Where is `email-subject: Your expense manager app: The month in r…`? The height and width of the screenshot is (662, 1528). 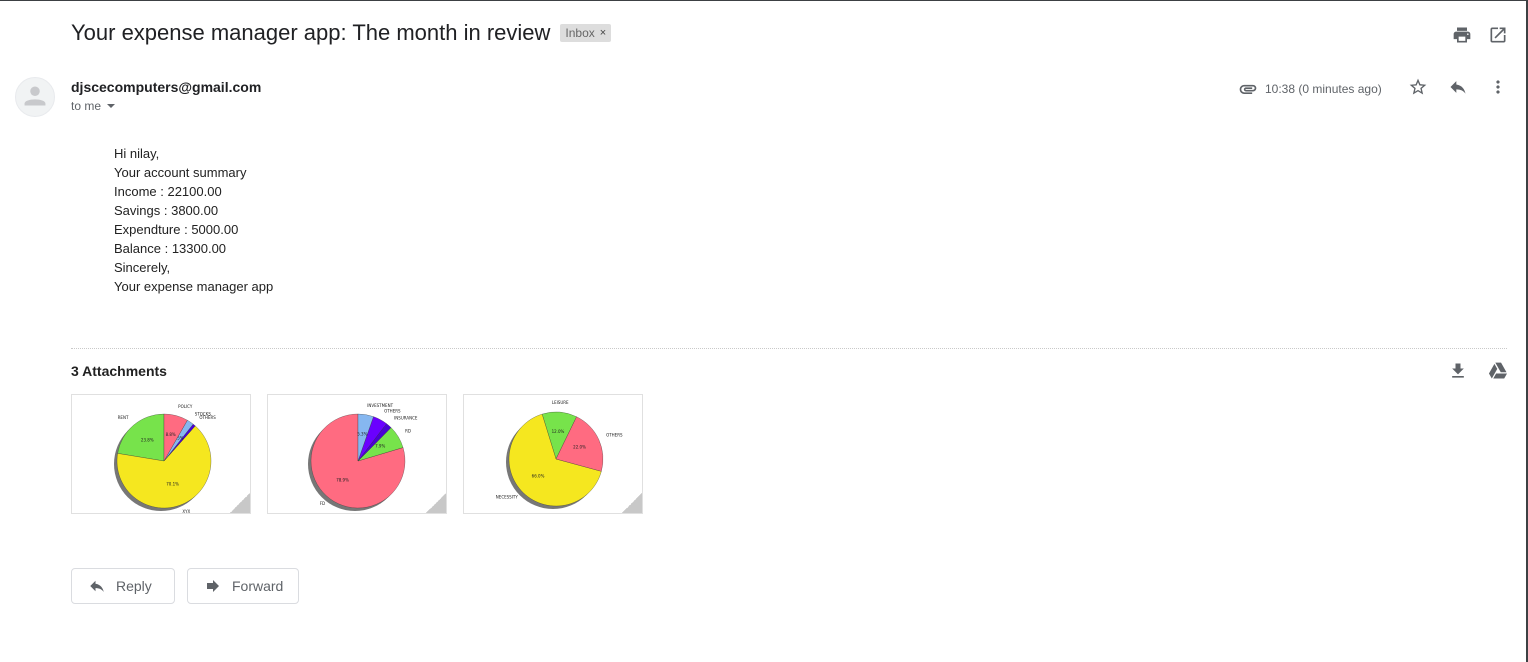
email-subject: Your expense manager app: The month in r… is located at coordinates (311, 32).